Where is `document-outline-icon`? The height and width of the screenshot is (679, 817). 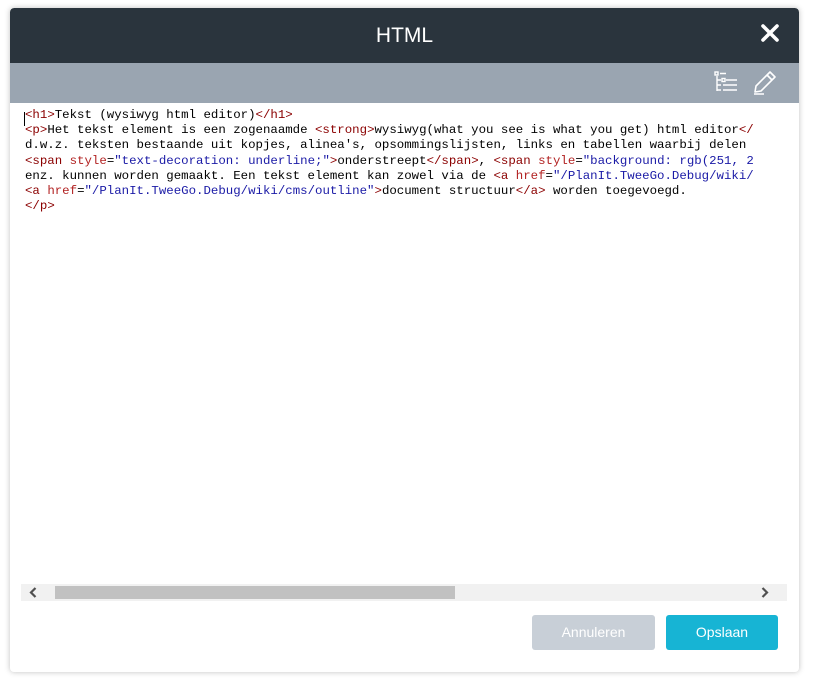
document-outline-icon is located at coordinates (725, 81).